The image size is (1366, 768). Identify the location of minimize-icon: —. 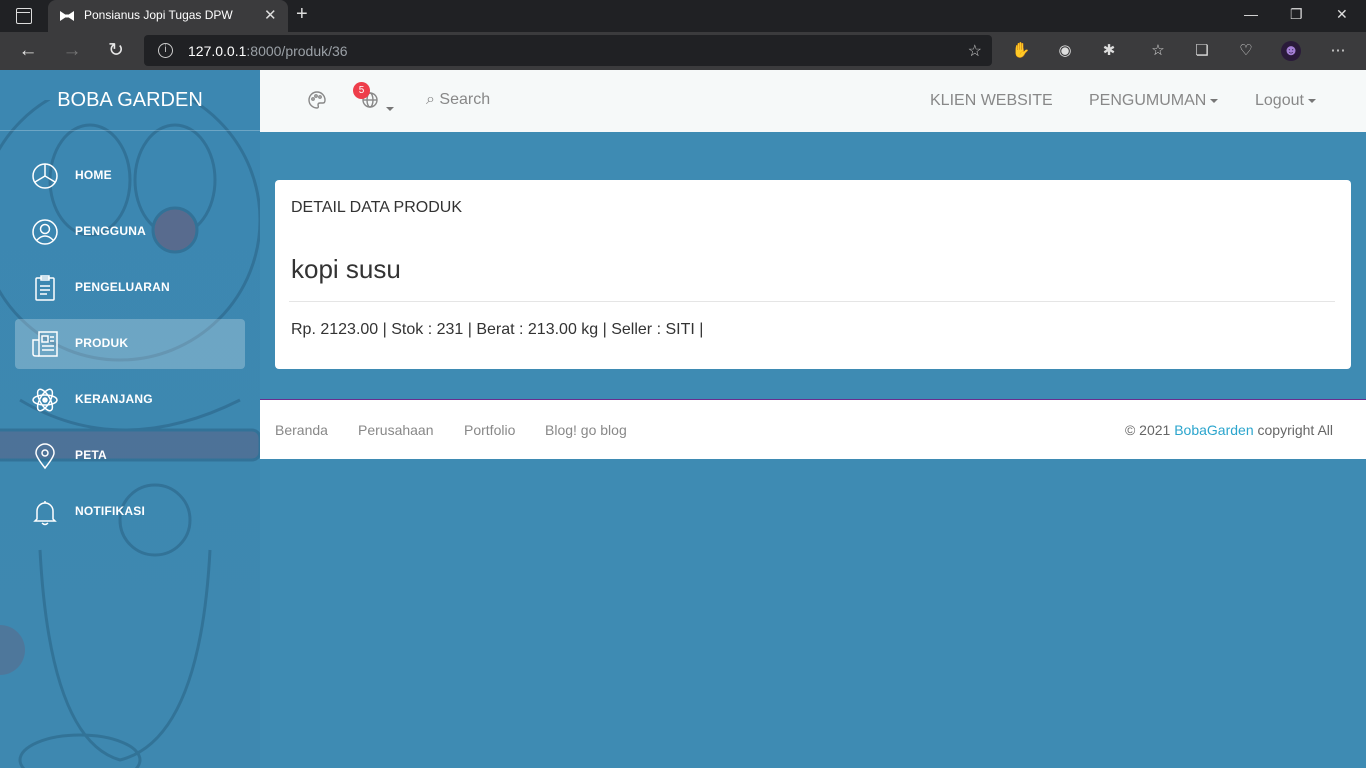
(1251, 14).